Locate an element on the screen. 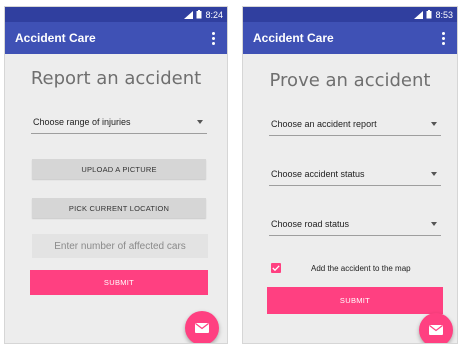  pick-location-button: PICK CURRENT LOCATION is located at coordinates (119, 208).